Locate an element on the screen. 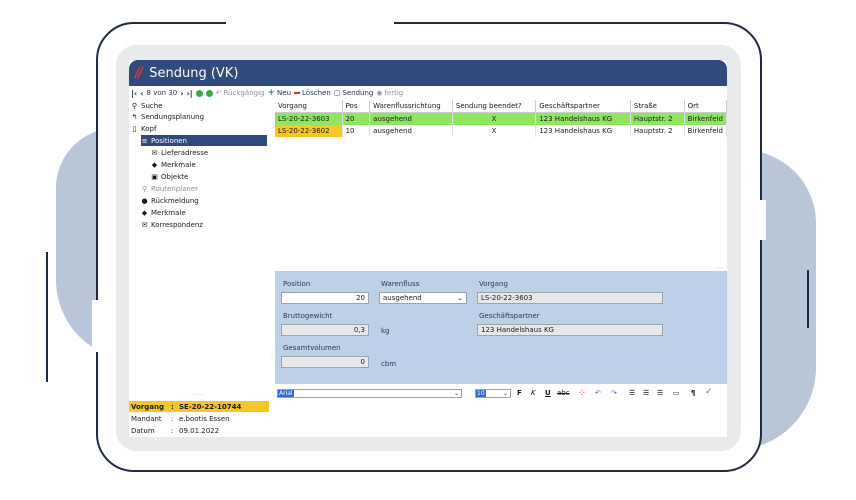  sidebar-item-rueckmeldung: ● Rückmeldung is located at coordinates (204, 200).